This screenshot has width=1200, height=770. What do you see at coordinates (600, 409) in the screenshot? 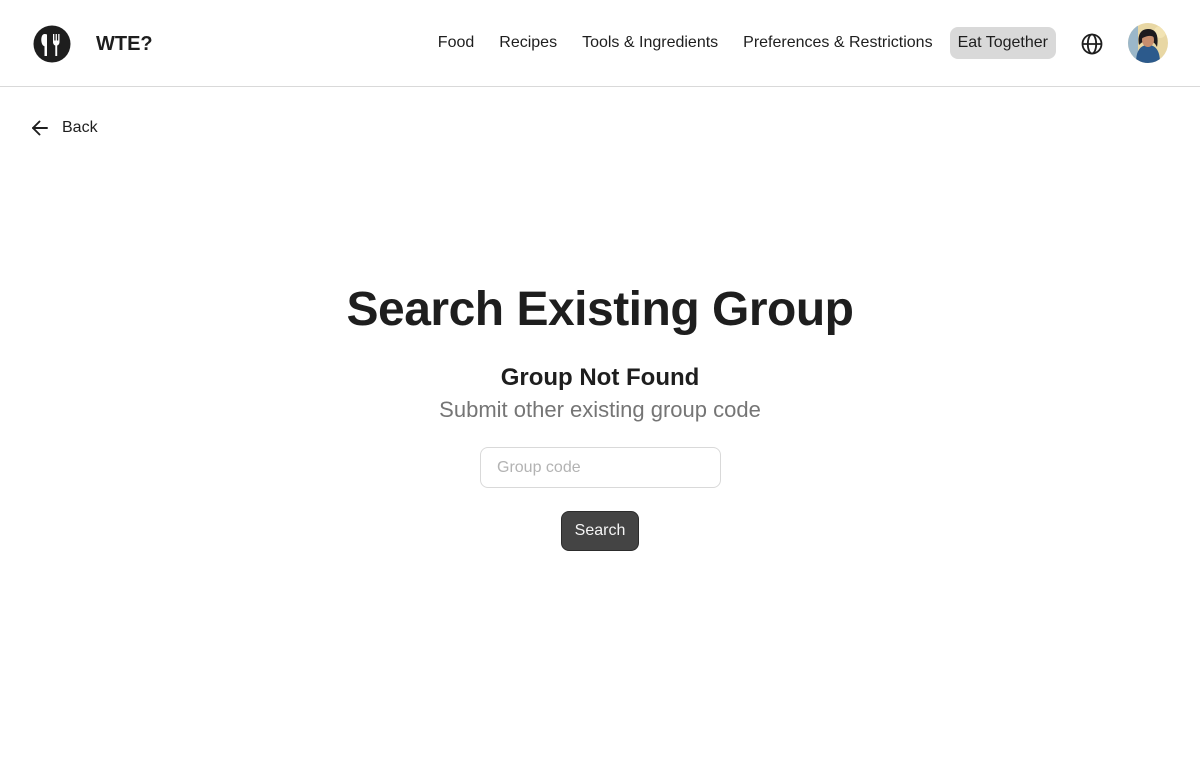
I see `status-description: Submit other existing group code` at bounding box center [600, 409].